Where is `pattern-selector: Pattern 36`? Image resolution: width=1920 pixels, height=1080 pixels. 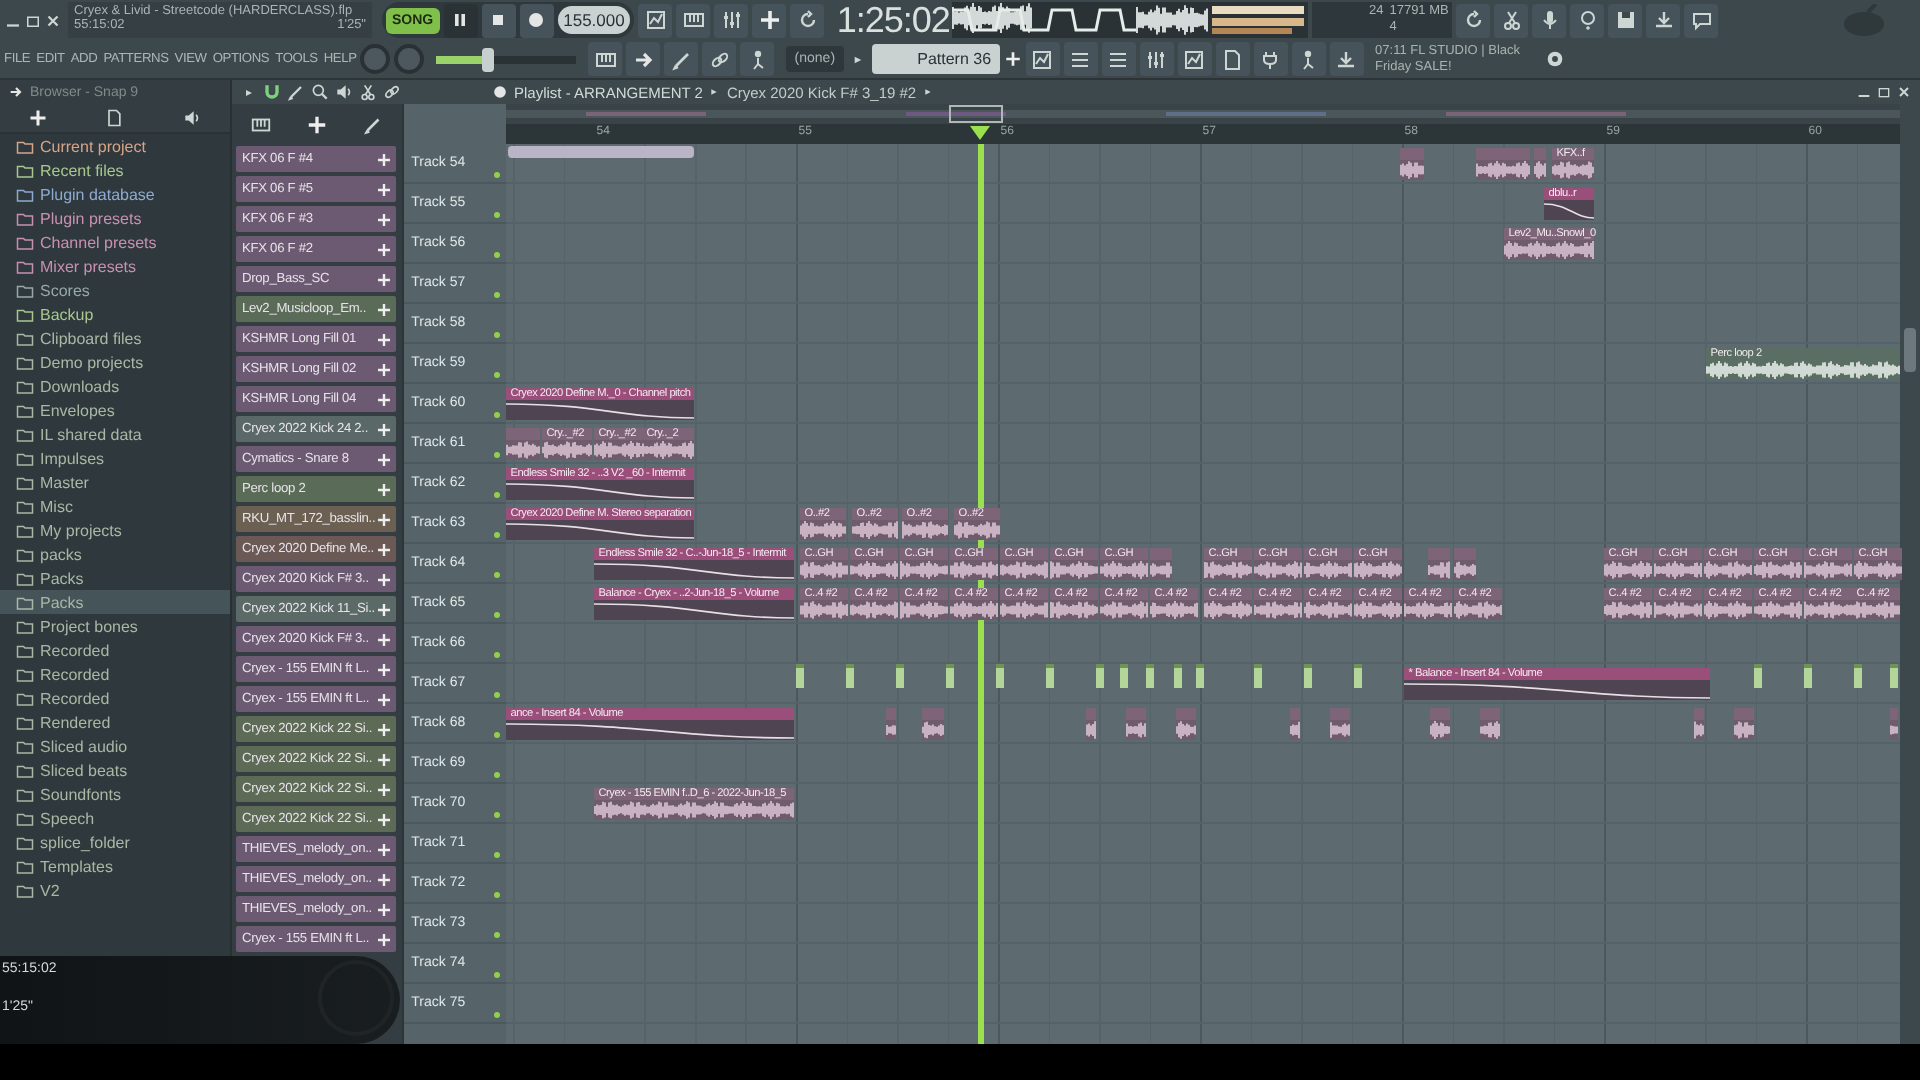
pattern-selector: Pattern 36 is located at coordinates (935, 59).